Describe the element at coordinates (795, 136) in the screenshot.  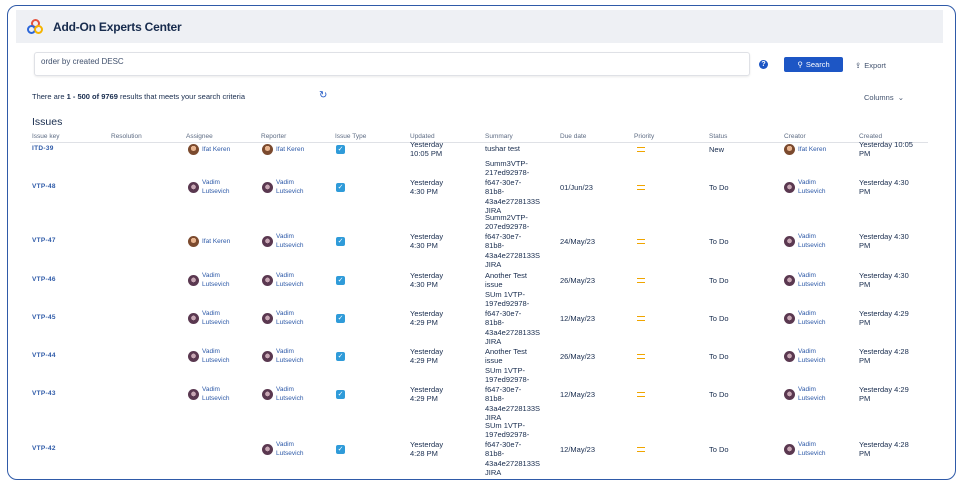
I see `col-creator: Creator` at that location.